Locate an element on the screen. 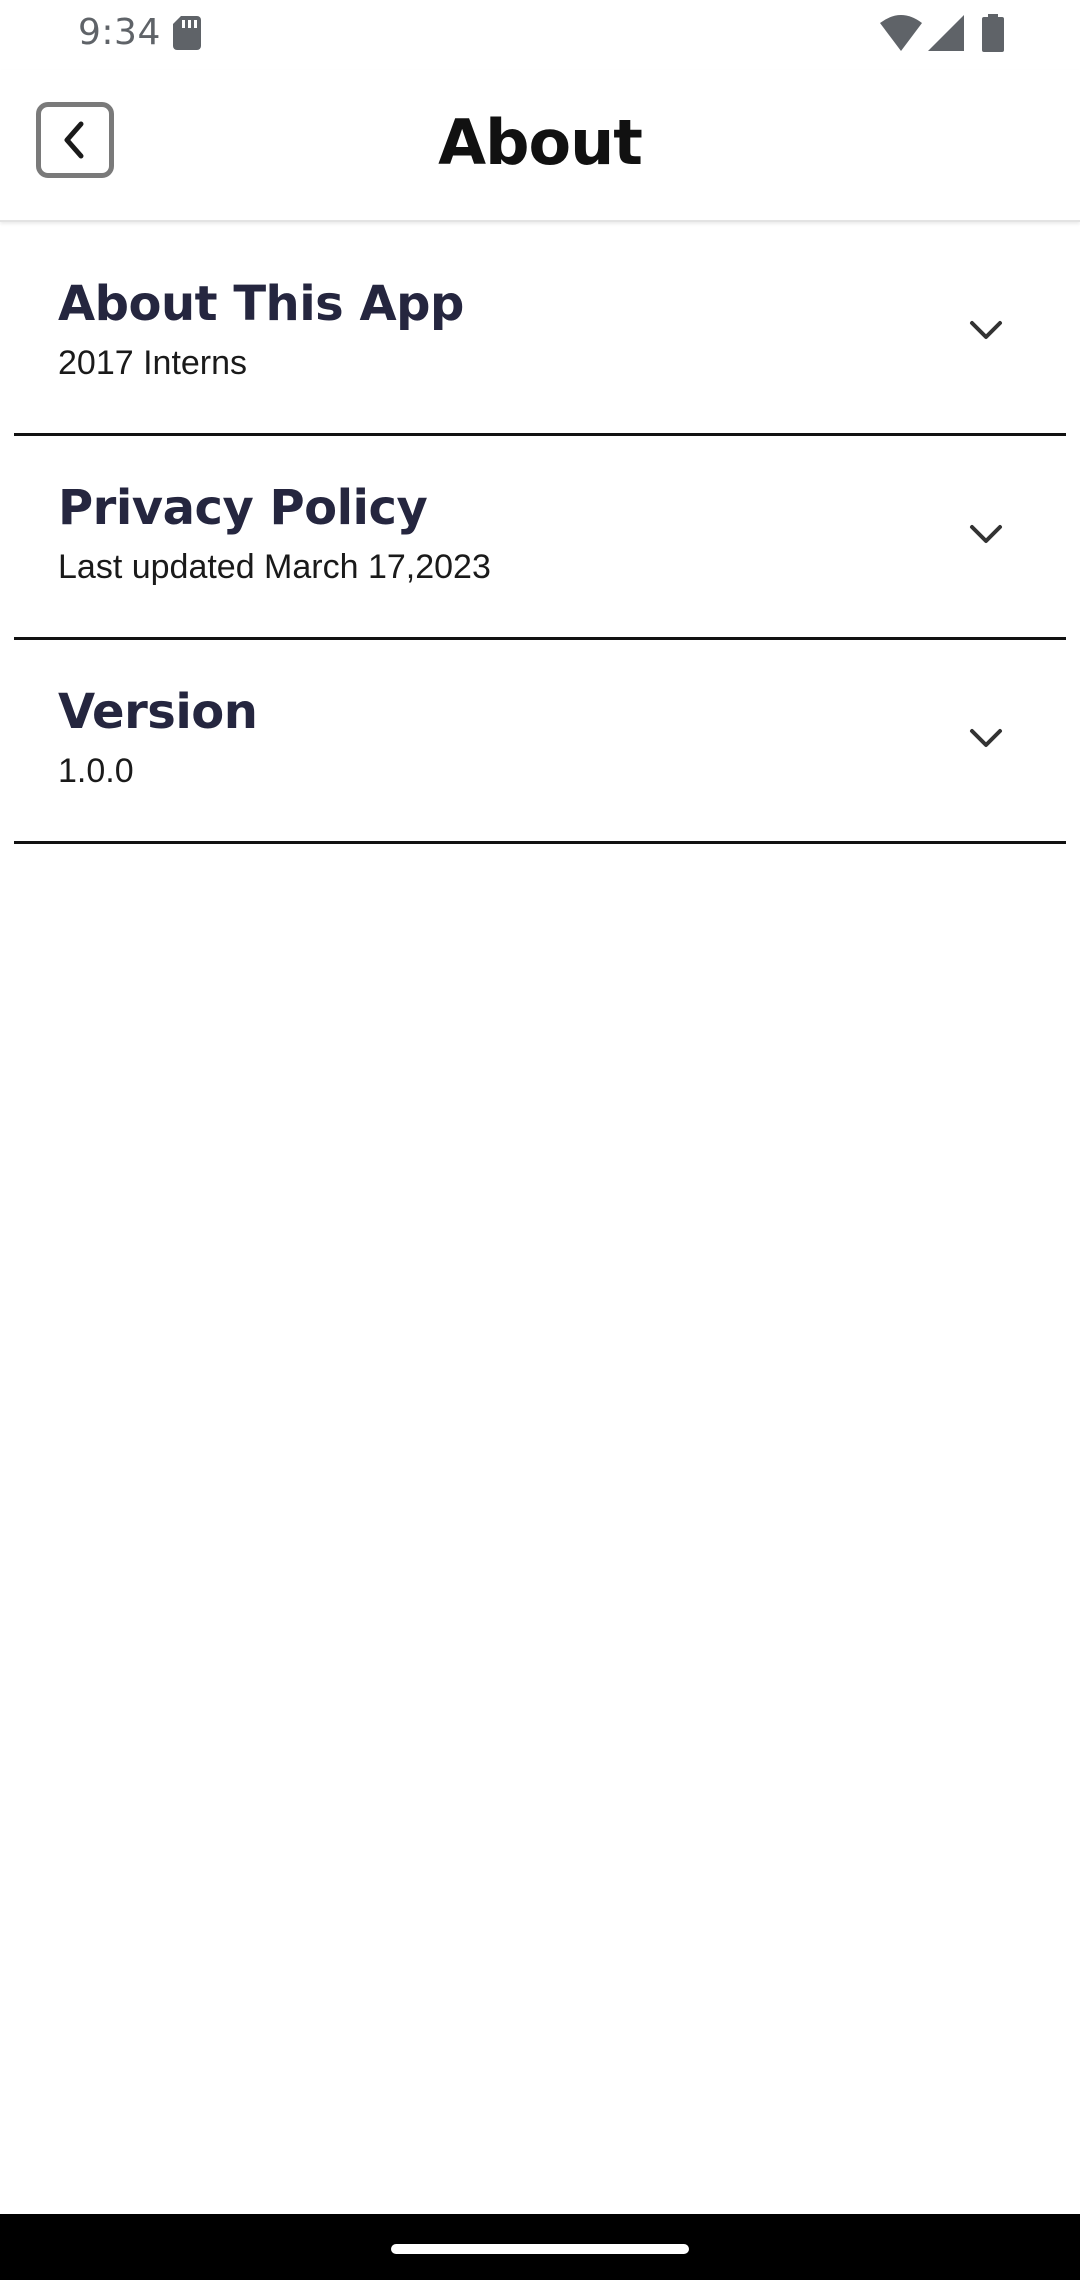 The width and height of the screenshot is (1080, 2280). navigation-bar is located at coordinates (540, 2247).